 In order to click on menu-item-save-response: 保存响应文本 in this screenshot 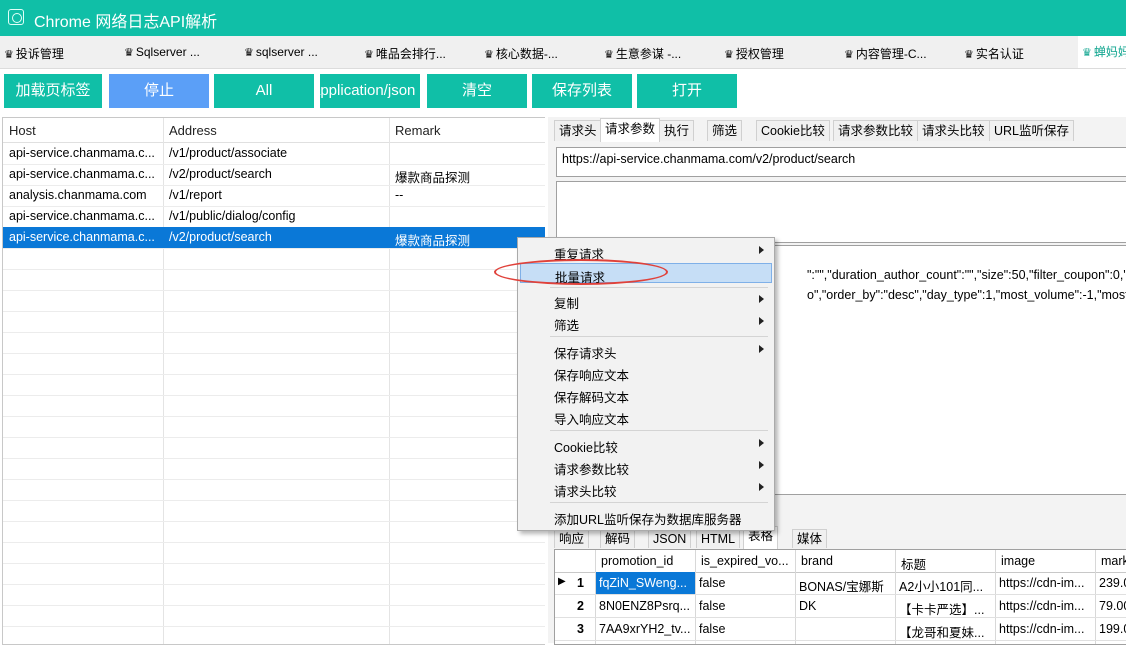, I will do `click(646, 372)`.